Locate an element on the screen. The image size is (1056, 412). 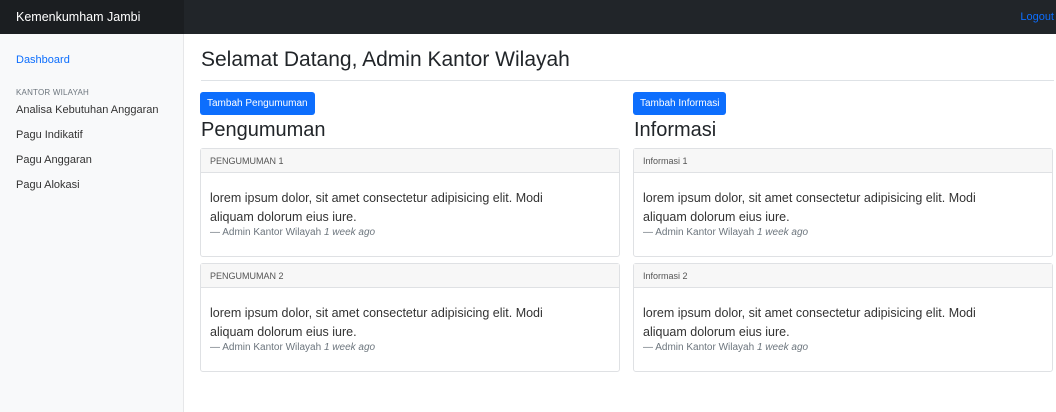
sidebar-section-heading: KANTOR WILAYAH is located at coordinates (53, 92).